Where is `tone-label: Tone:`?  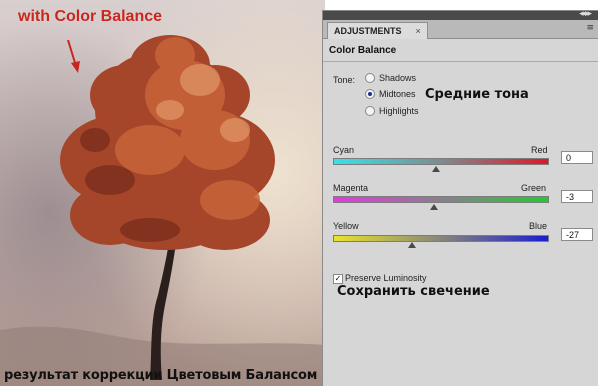
tone-label: Tone: is located at coordinates (344, 80).